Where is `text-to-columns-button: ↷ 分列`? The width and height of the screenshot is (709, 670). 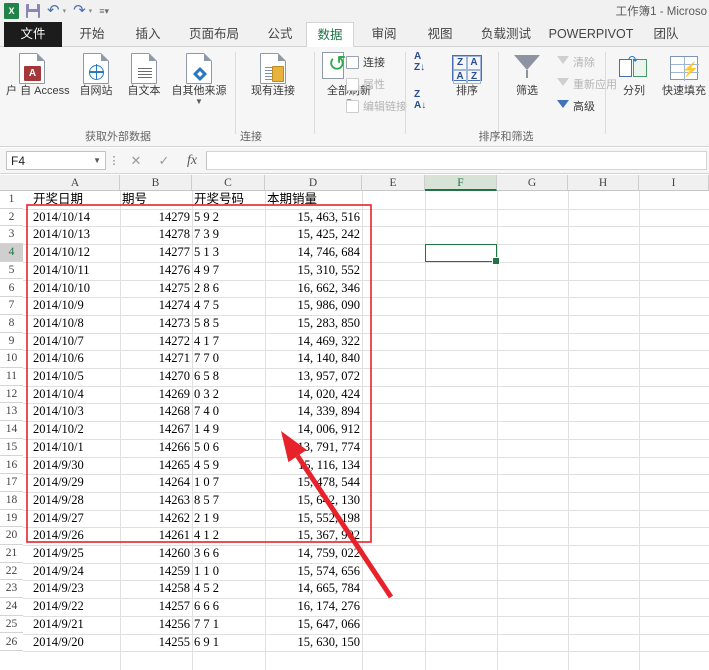 text-to-columns-button: ↷ 分列 is located at coordinates (634, 74).